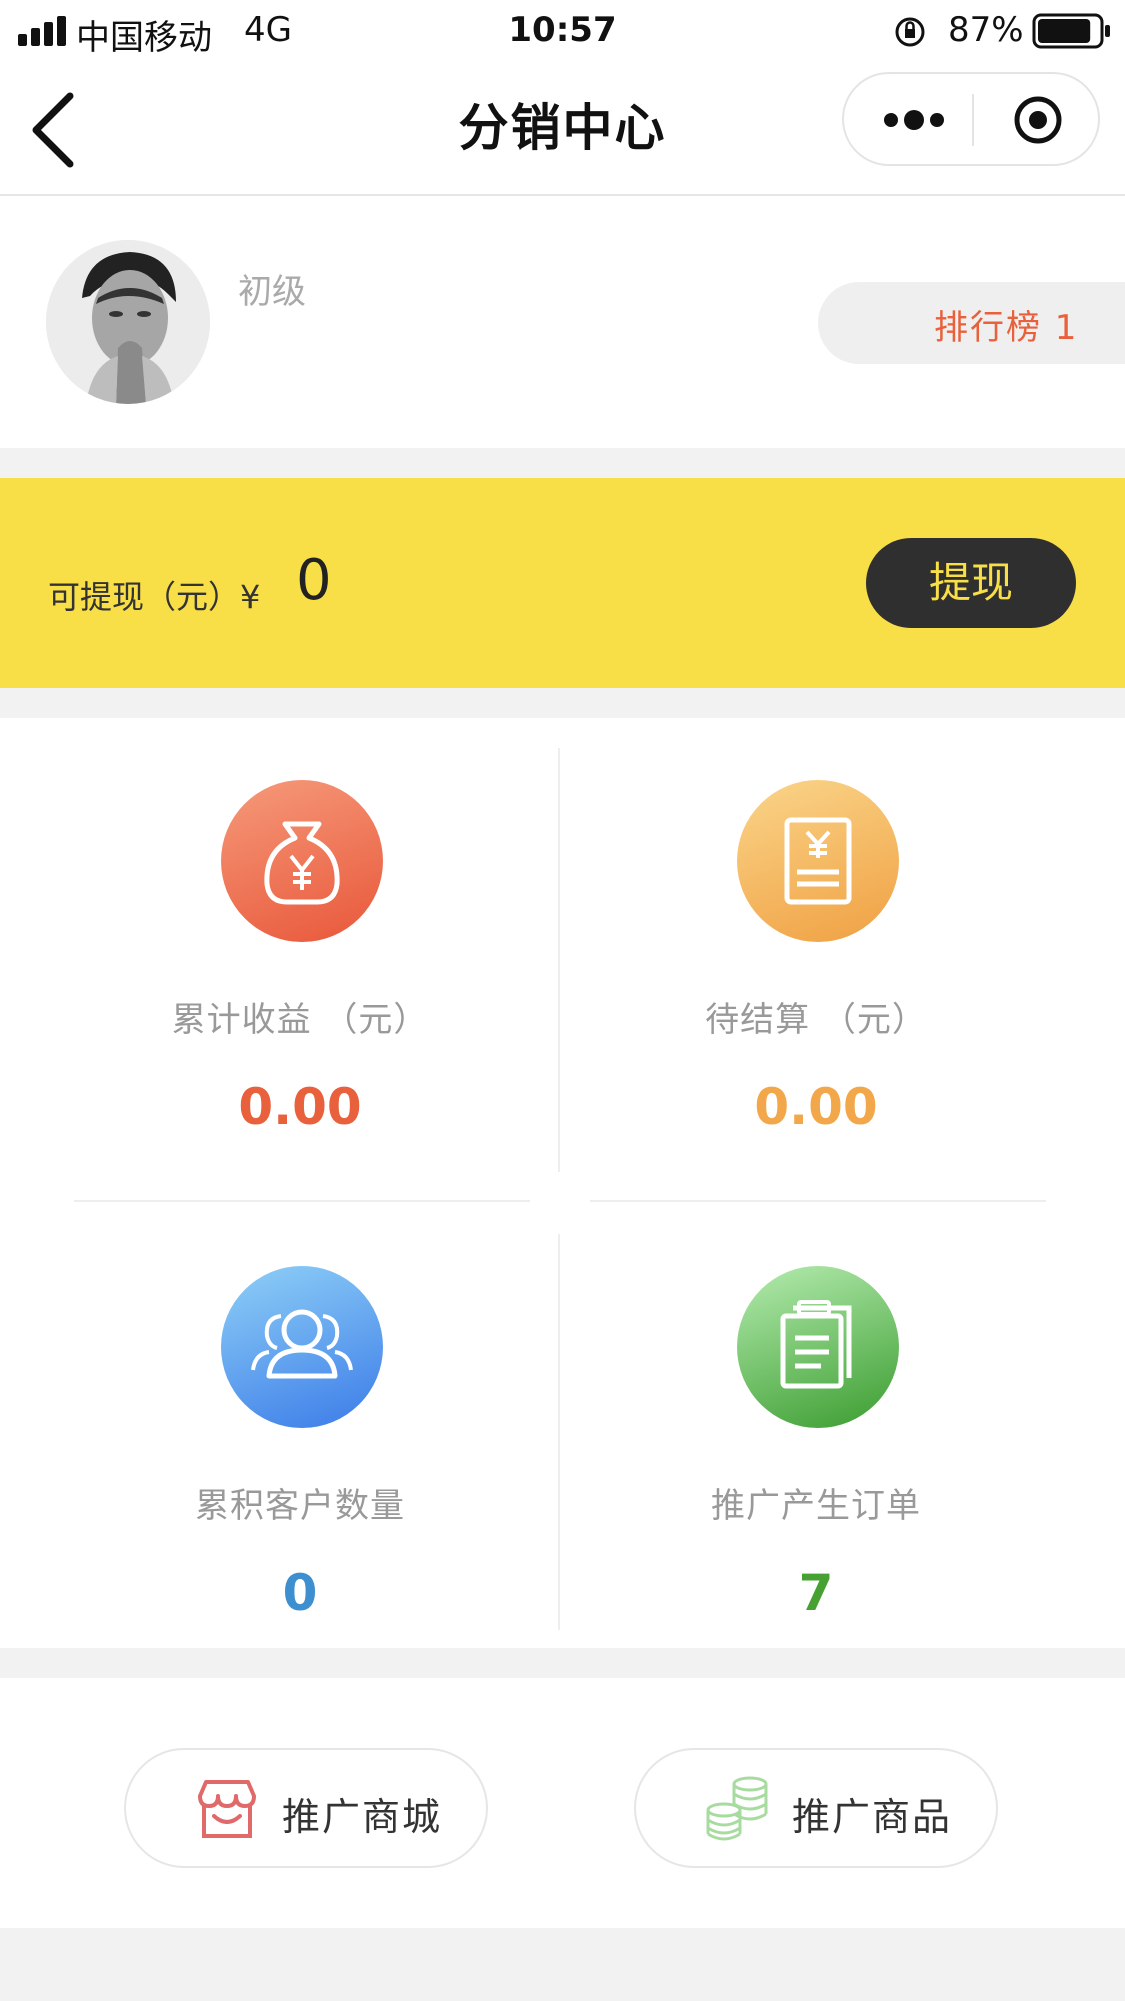  Describe the element at coordinates (154, 597) in the screenshot. I see `withdrawable-label: 可提现（元）¥` at that location.